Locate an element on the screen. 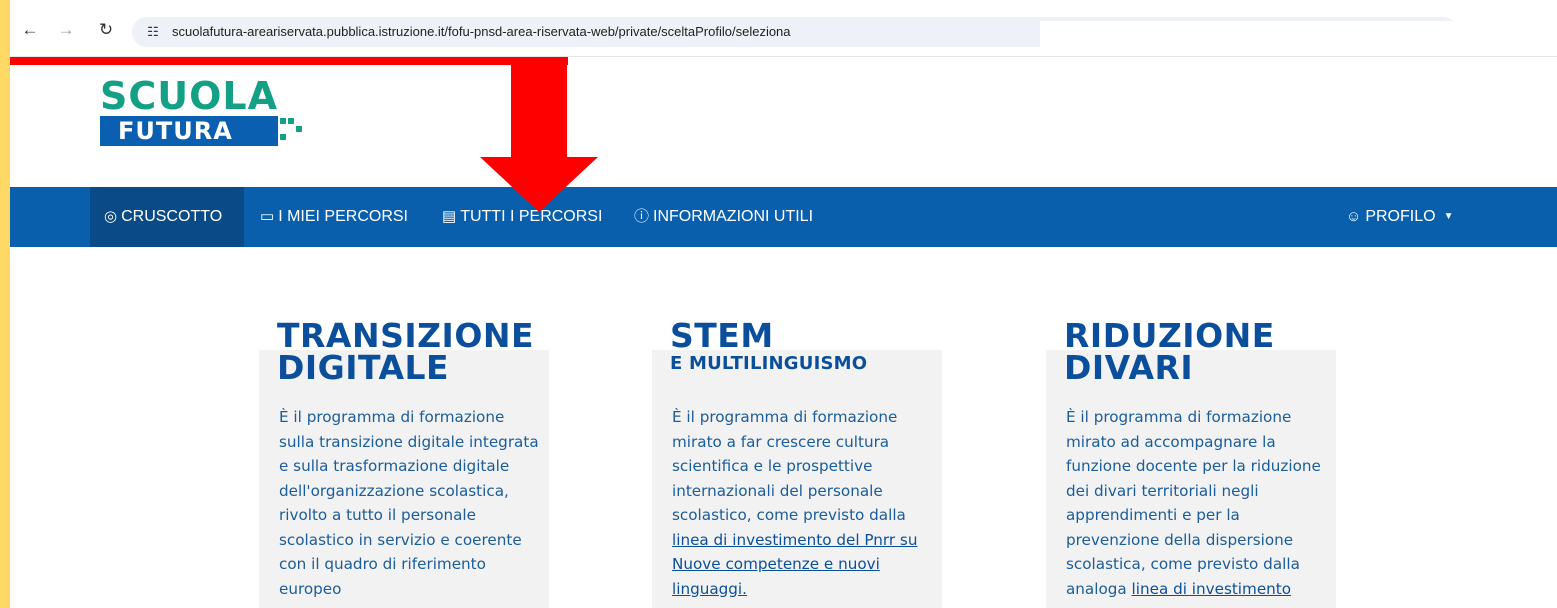  nav-i-miei-percorsi-label: I MIEI PERCORSI is located at coordinates (343, 216).